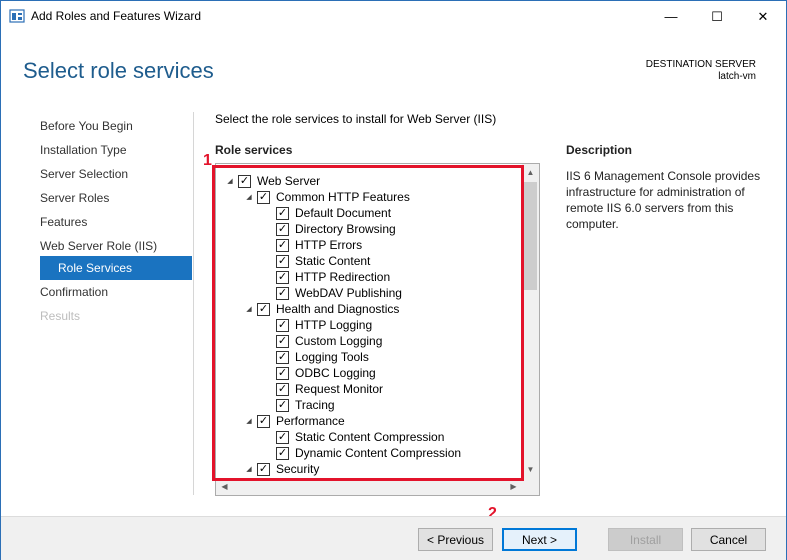 Image resolution: width=787 pixels, height=560 pixels. What do you see at coordinates (645, 539) in the screenshot?
I see `install-button: Install` at bounding box center [645, 539].